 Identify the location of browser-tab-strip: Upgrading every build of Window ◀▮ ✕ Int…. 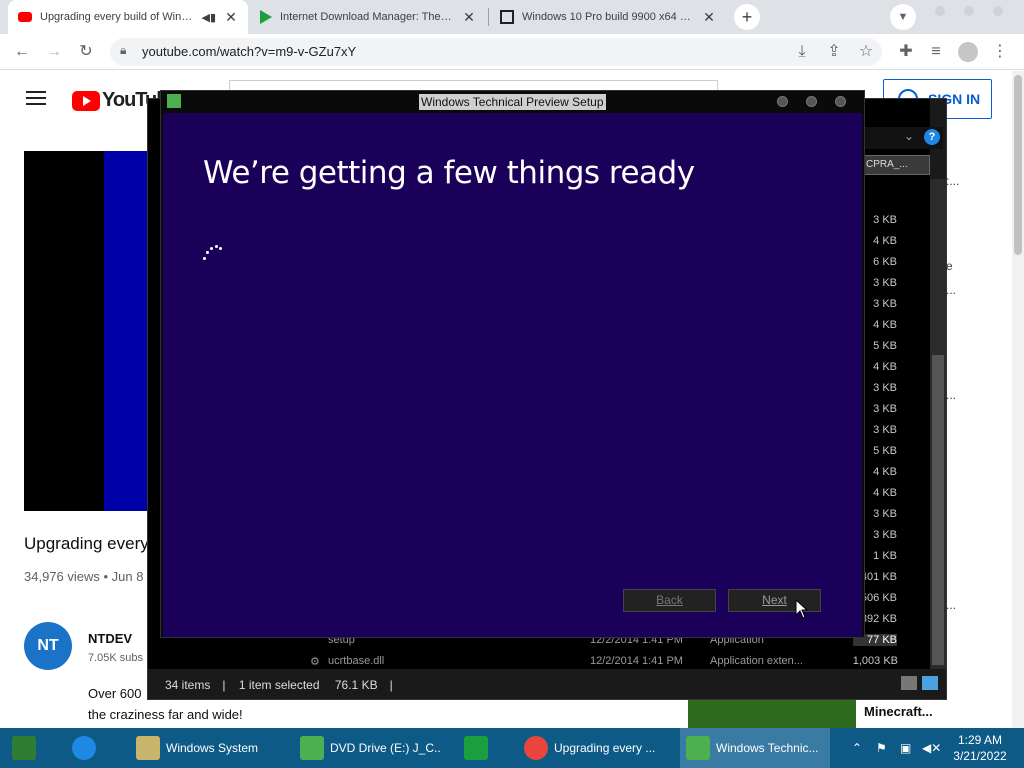
(512, 17).